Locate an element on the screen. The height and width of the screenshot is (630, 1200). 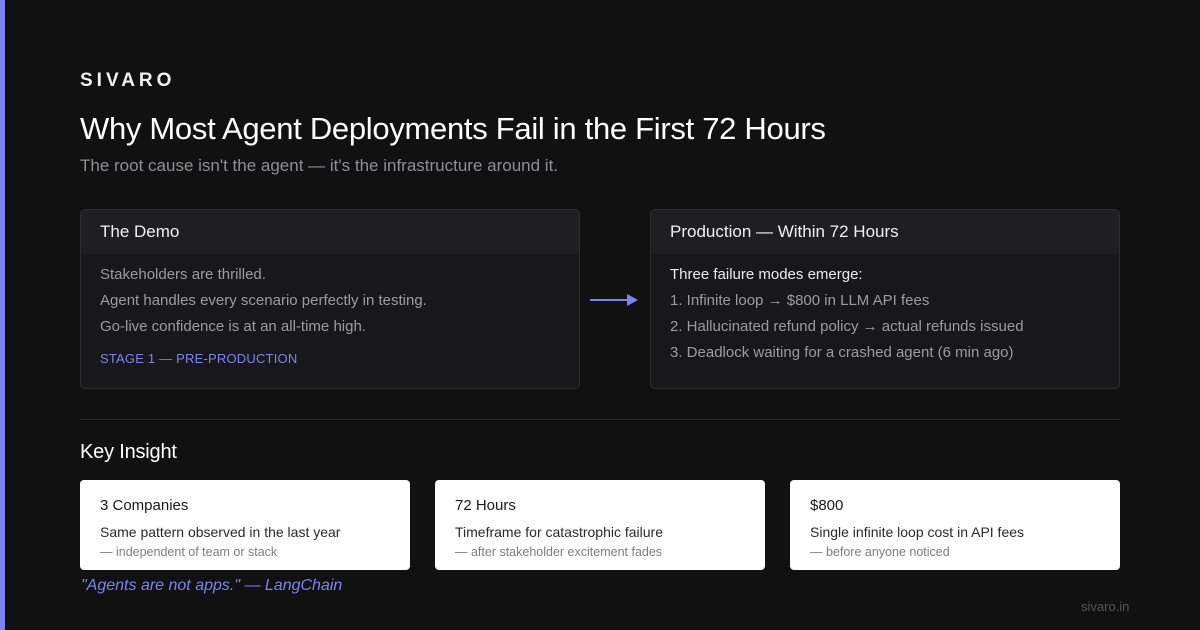
demo-card-line: Stakeholders are thrilled. is located at coordinates (183, 274).